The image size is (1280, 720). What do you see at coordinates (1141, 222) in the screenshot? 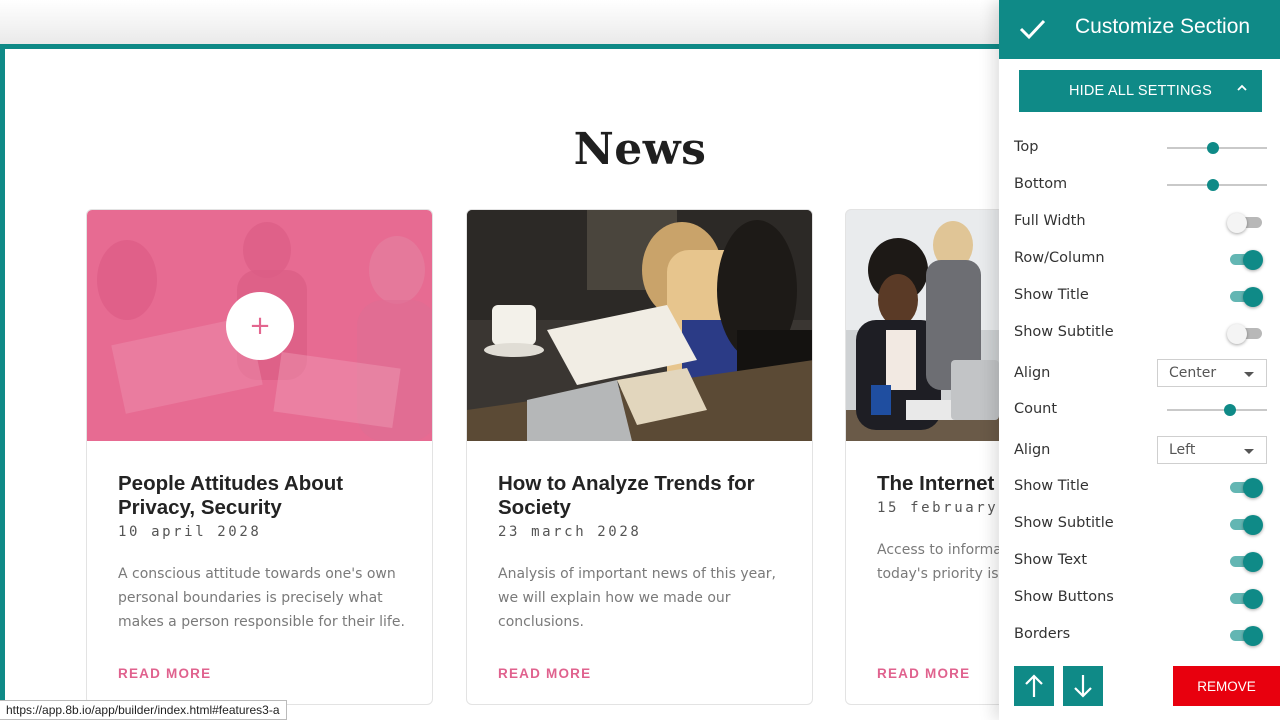
I see `control-full-width: Full Width` at bounding box center [1141, 222].